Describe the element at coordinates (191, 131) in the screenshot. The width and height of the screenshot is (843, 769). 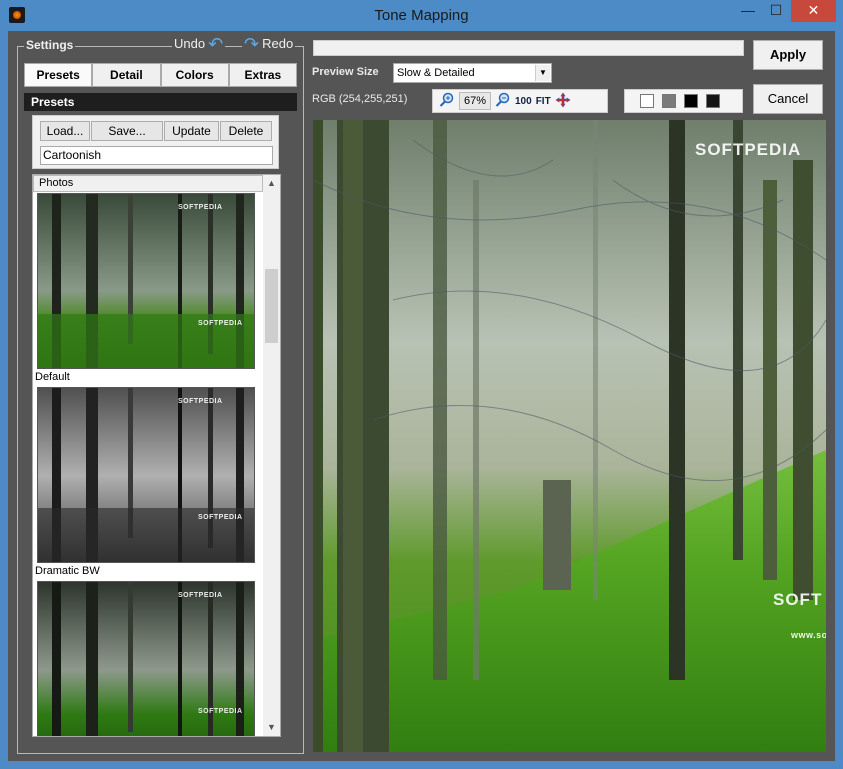
I see `update-button: Update` at that location.